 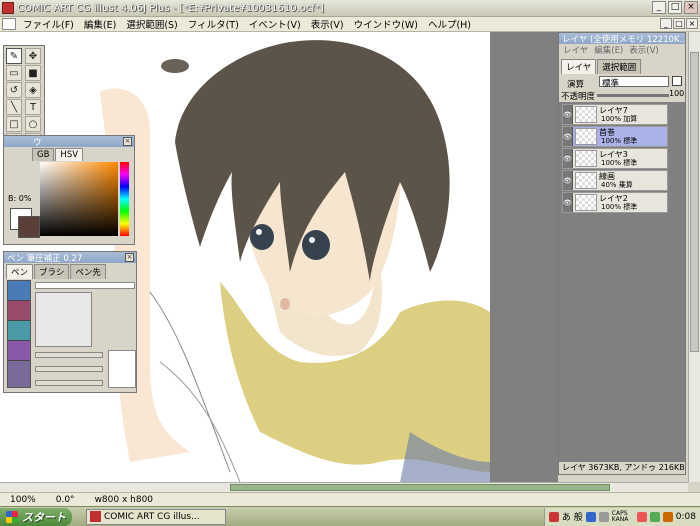 What do you see at coordinates (692, 23) in the screenshot?
I see `doc-close-button: ×` at bounding box center [692, 23].